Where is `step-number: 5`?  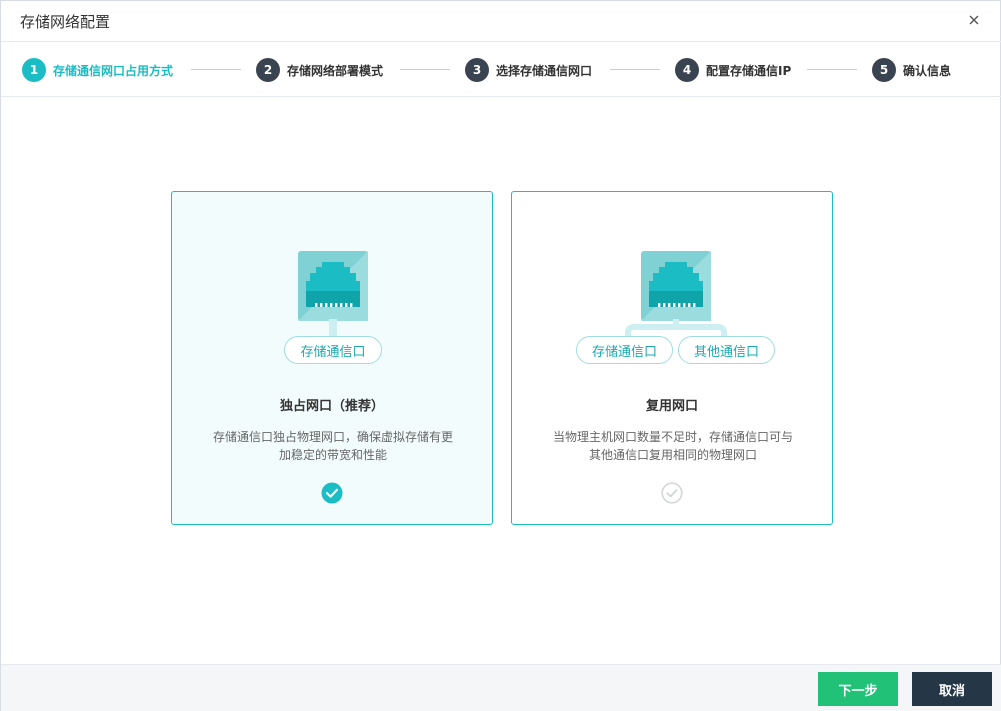
step-number: 5 is located at coordinates (884, 70).